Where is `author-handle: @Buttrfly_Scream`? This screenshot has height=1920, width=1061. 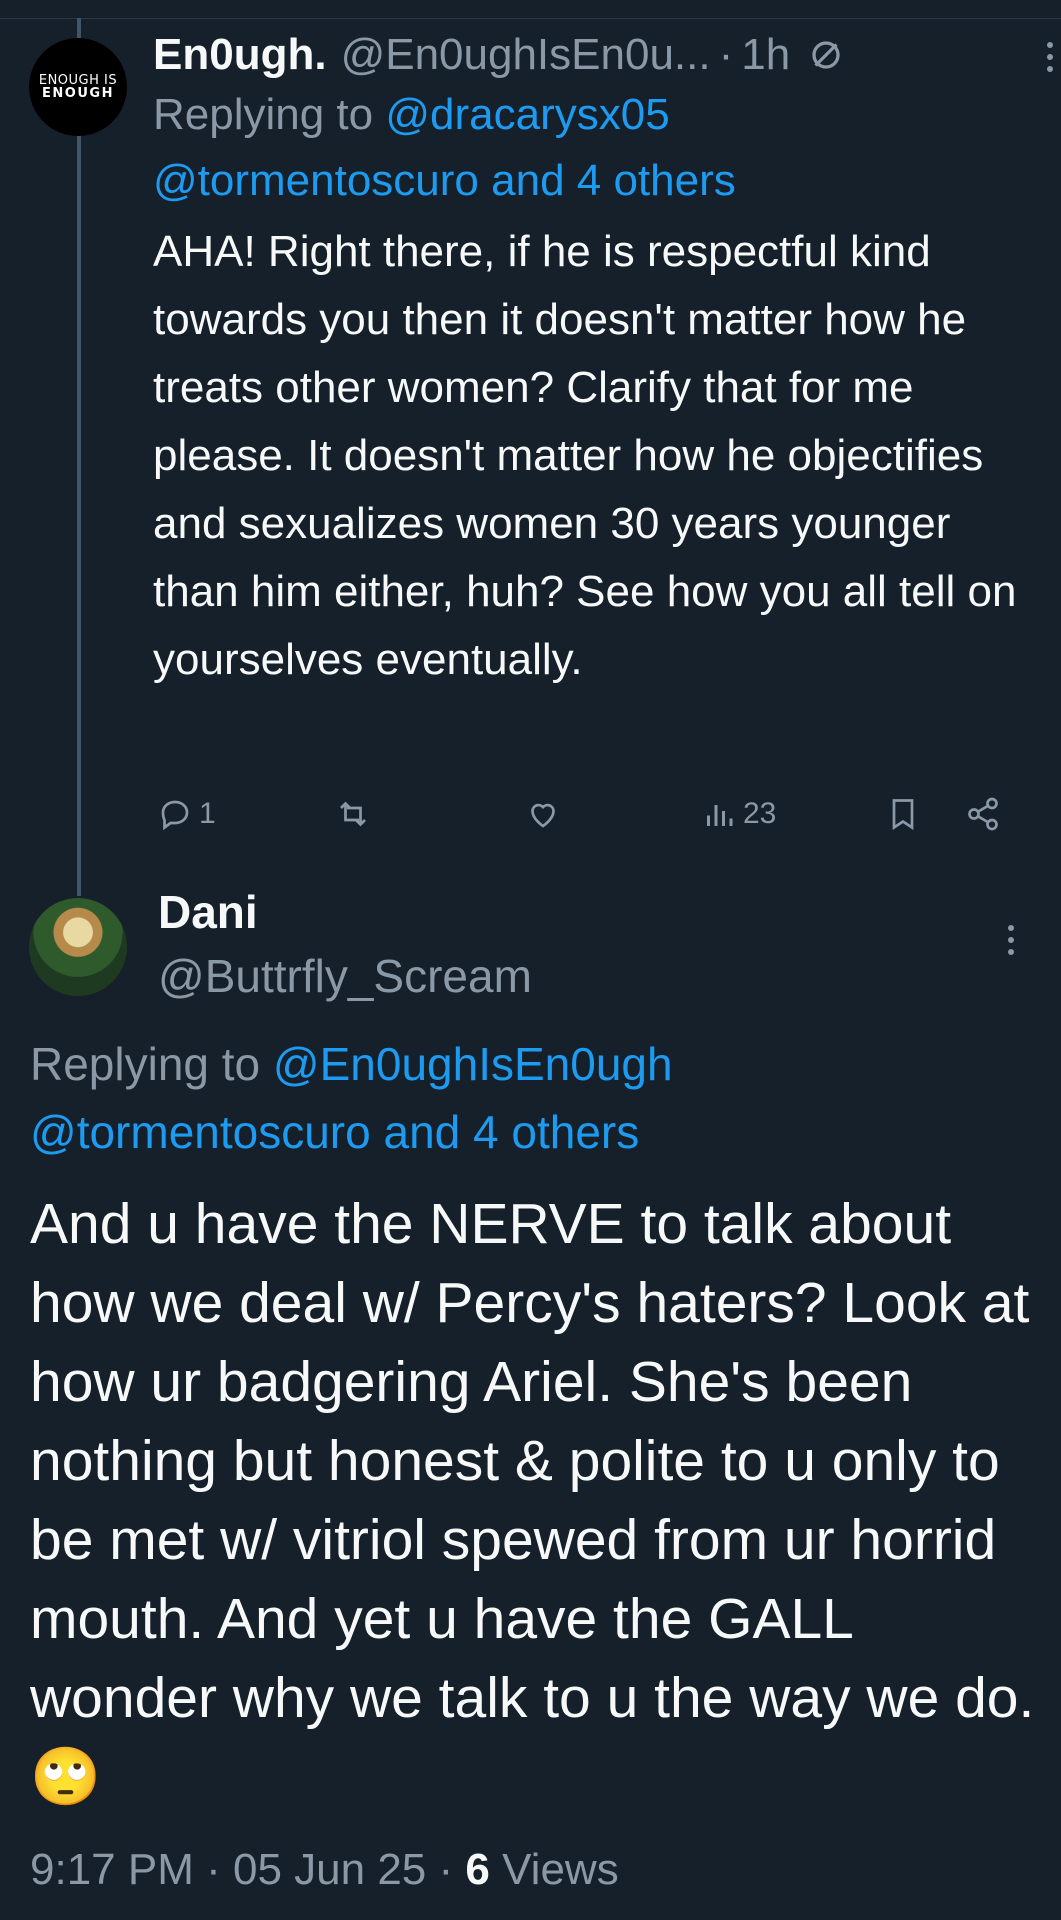
author-handle: @Buttrfly_Scream is located at coordinates (345, 976).